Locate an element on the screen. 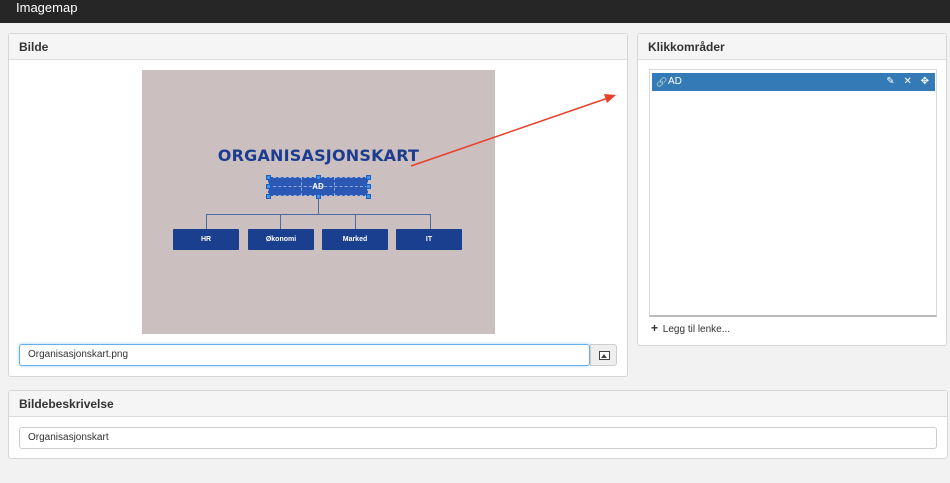  annotation-arrow is located at coordinates (513, 130).